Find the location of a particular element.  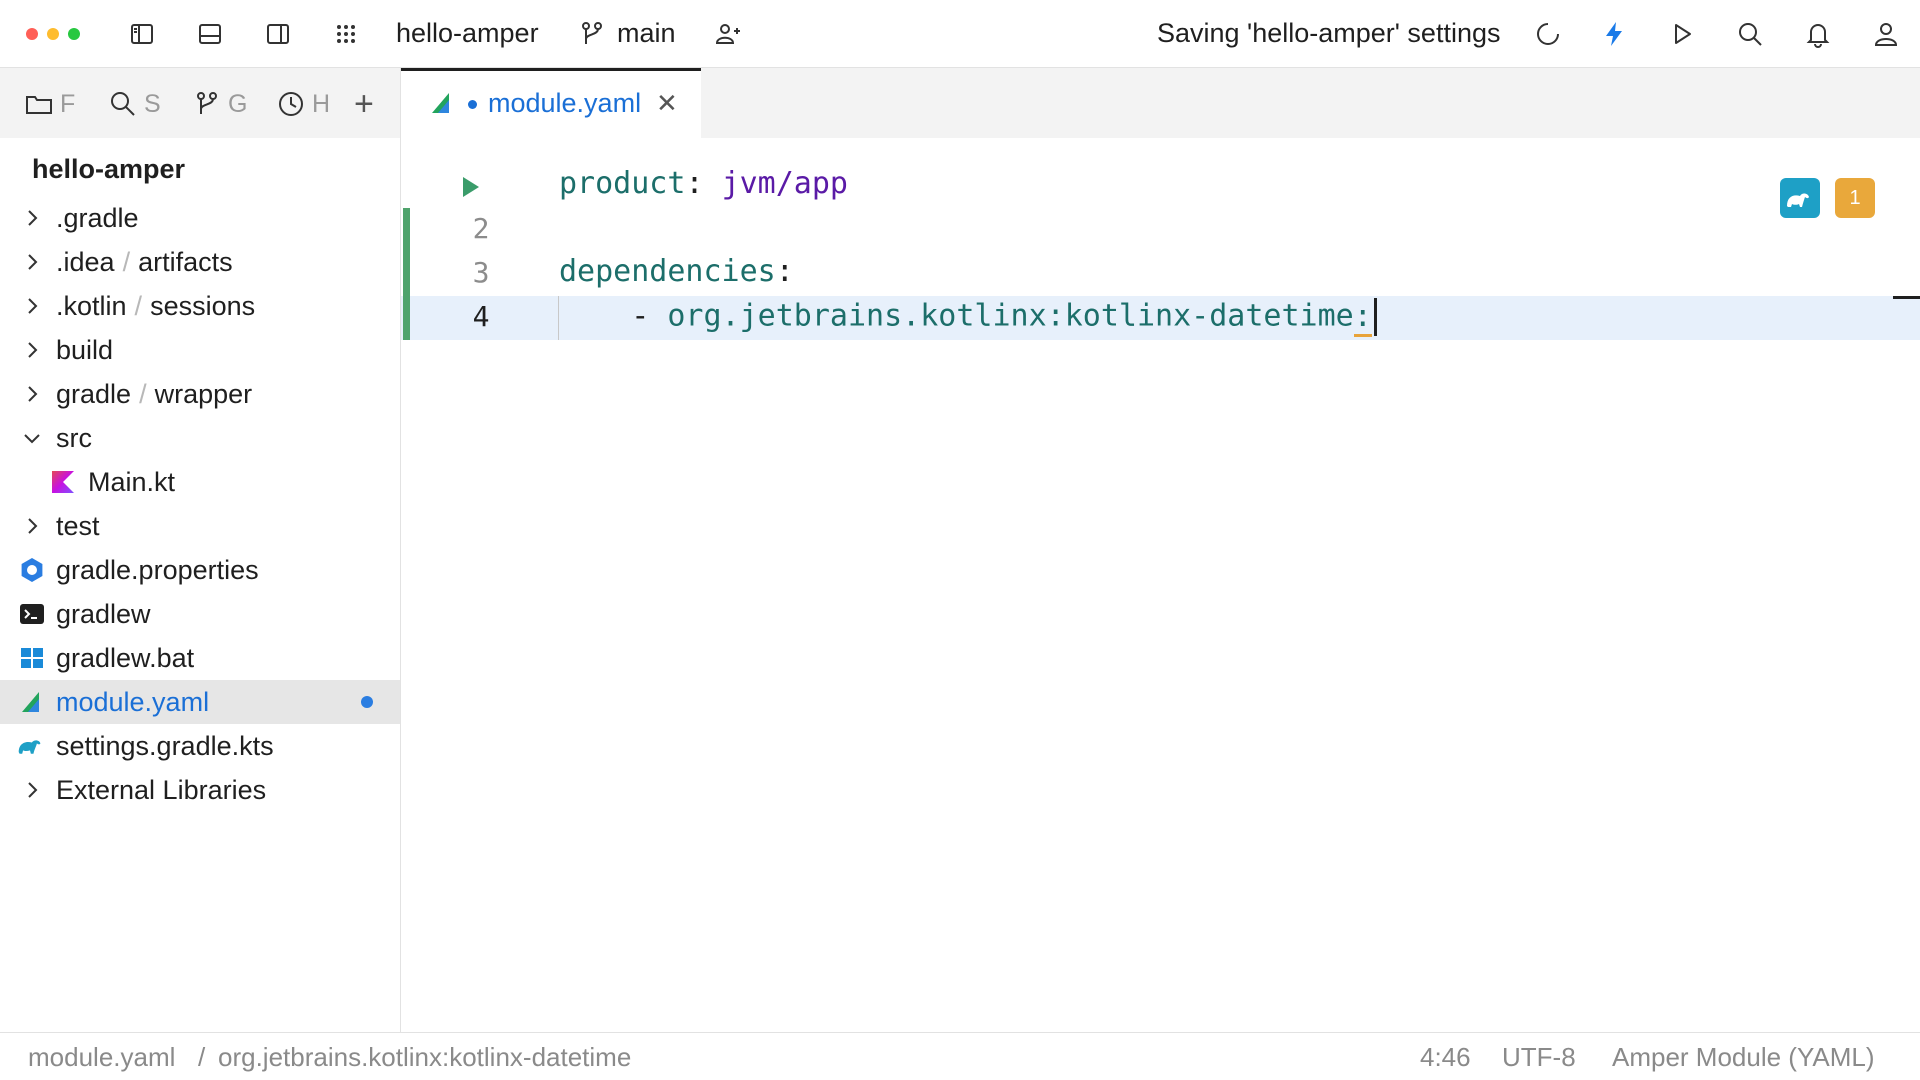

window-controls is located at coordinates (53, 34).